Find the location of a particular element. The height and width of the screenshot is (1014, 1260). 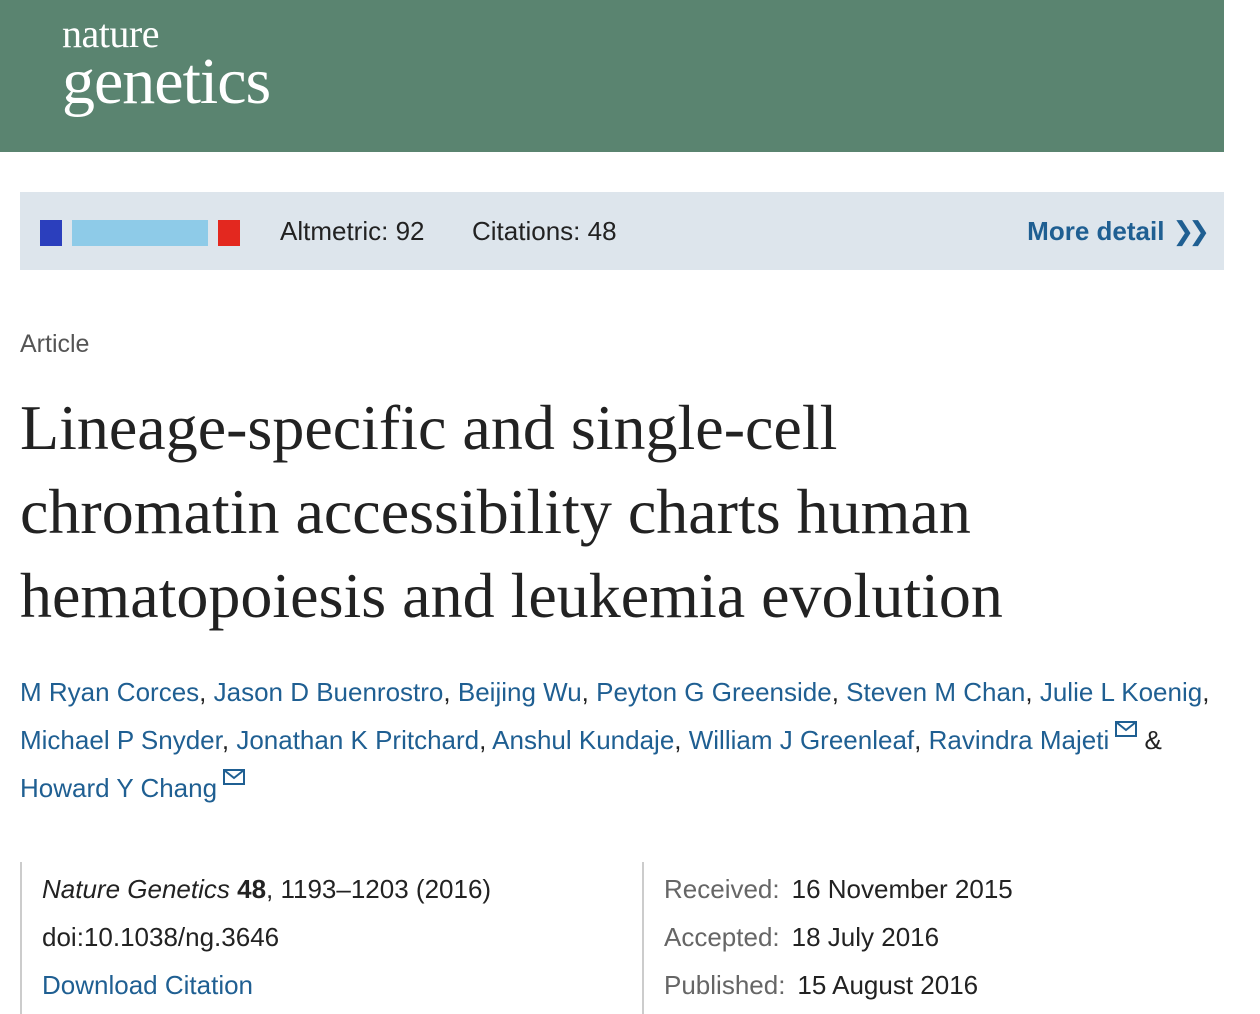

citations-count: Citations: 48 is located at coordinates (544, 231).